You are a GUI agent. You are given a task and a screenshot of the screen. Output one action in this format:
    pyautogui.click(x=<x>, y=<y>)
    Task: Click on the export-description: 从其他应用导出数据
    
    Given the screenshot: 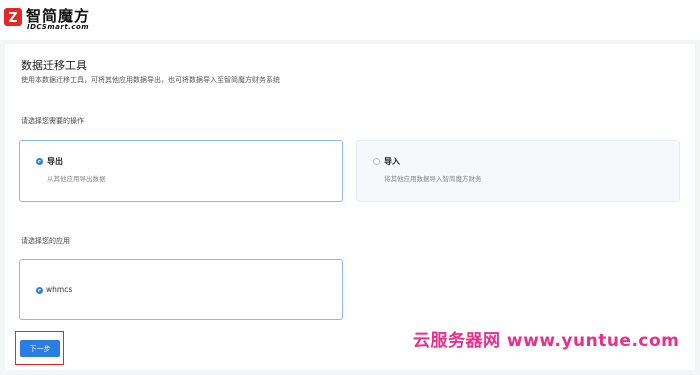 What is the action you would take?
    pyautogui.click(x=76, y=179)
    